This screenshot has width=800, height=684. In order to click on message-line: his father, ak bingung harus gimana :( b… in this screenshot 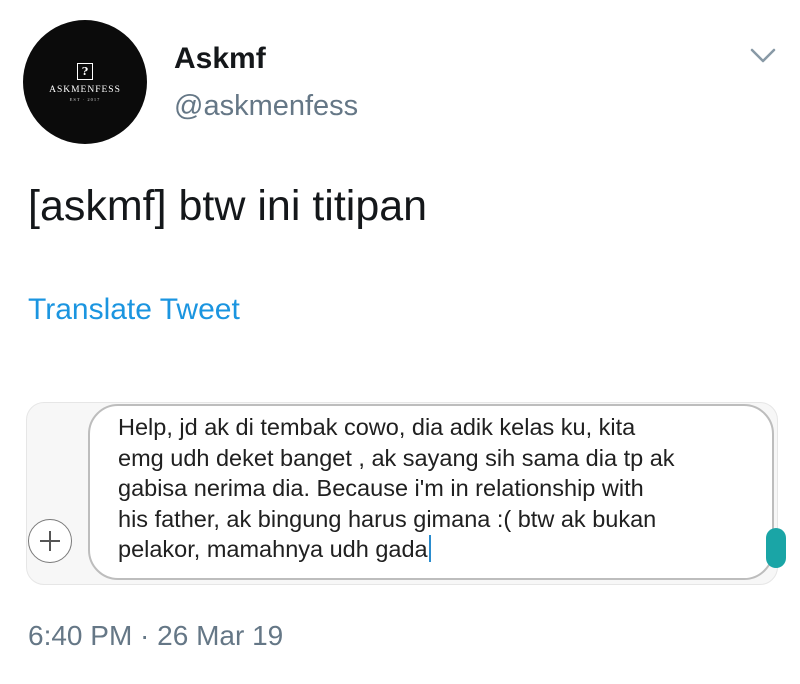, I will do `click(387, 518)`.